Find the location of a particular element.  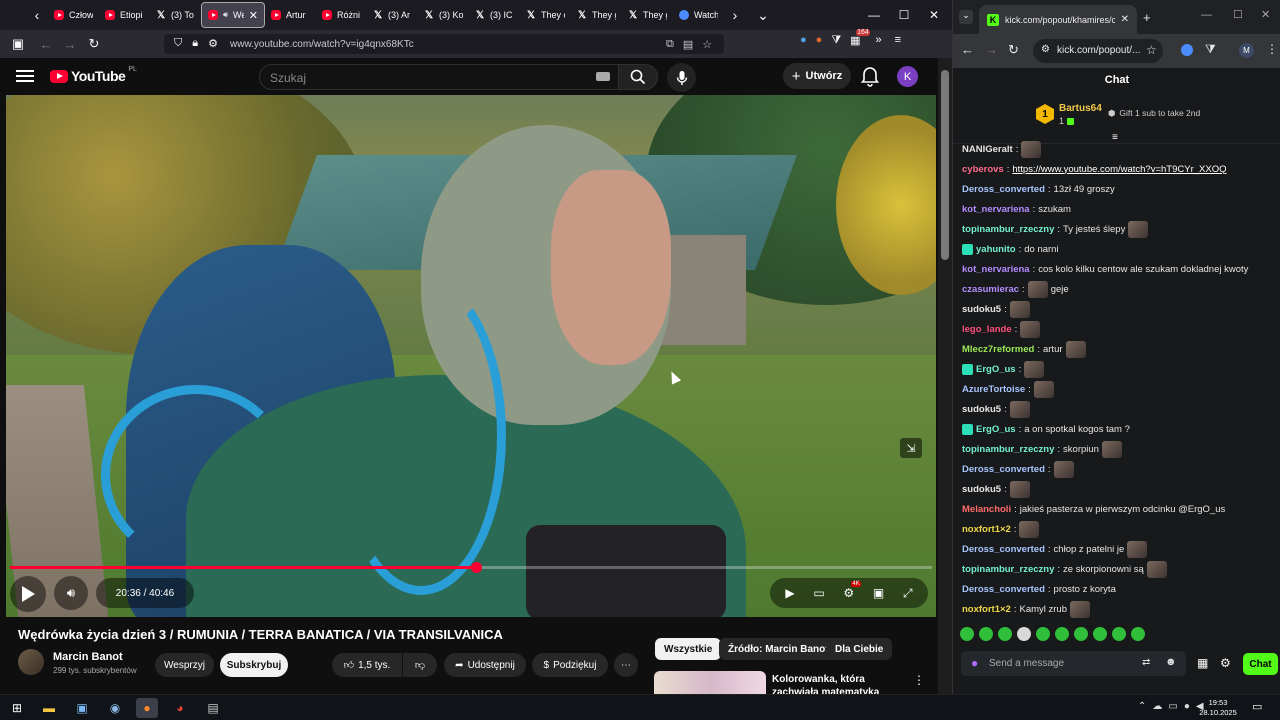

channel-avatar is located at coordinates (31, 662).